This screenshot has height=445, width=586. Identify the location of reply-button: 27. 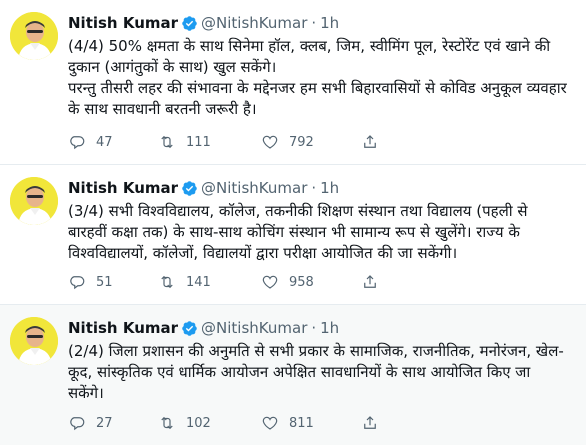
(113, 423).